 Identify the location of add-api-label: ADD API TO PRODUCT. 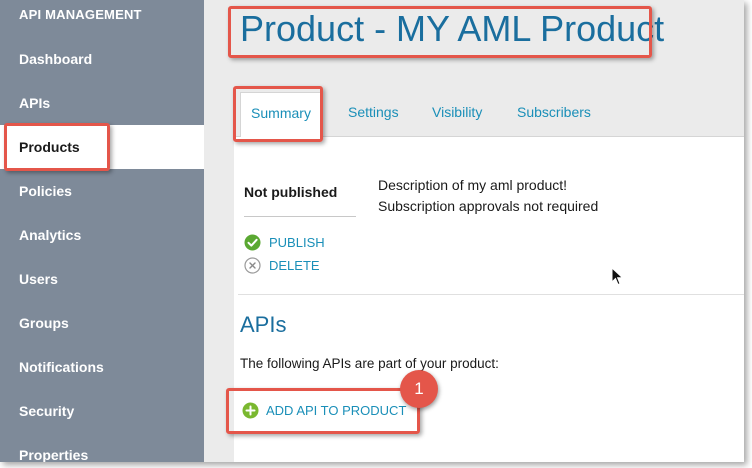
(336, 410).